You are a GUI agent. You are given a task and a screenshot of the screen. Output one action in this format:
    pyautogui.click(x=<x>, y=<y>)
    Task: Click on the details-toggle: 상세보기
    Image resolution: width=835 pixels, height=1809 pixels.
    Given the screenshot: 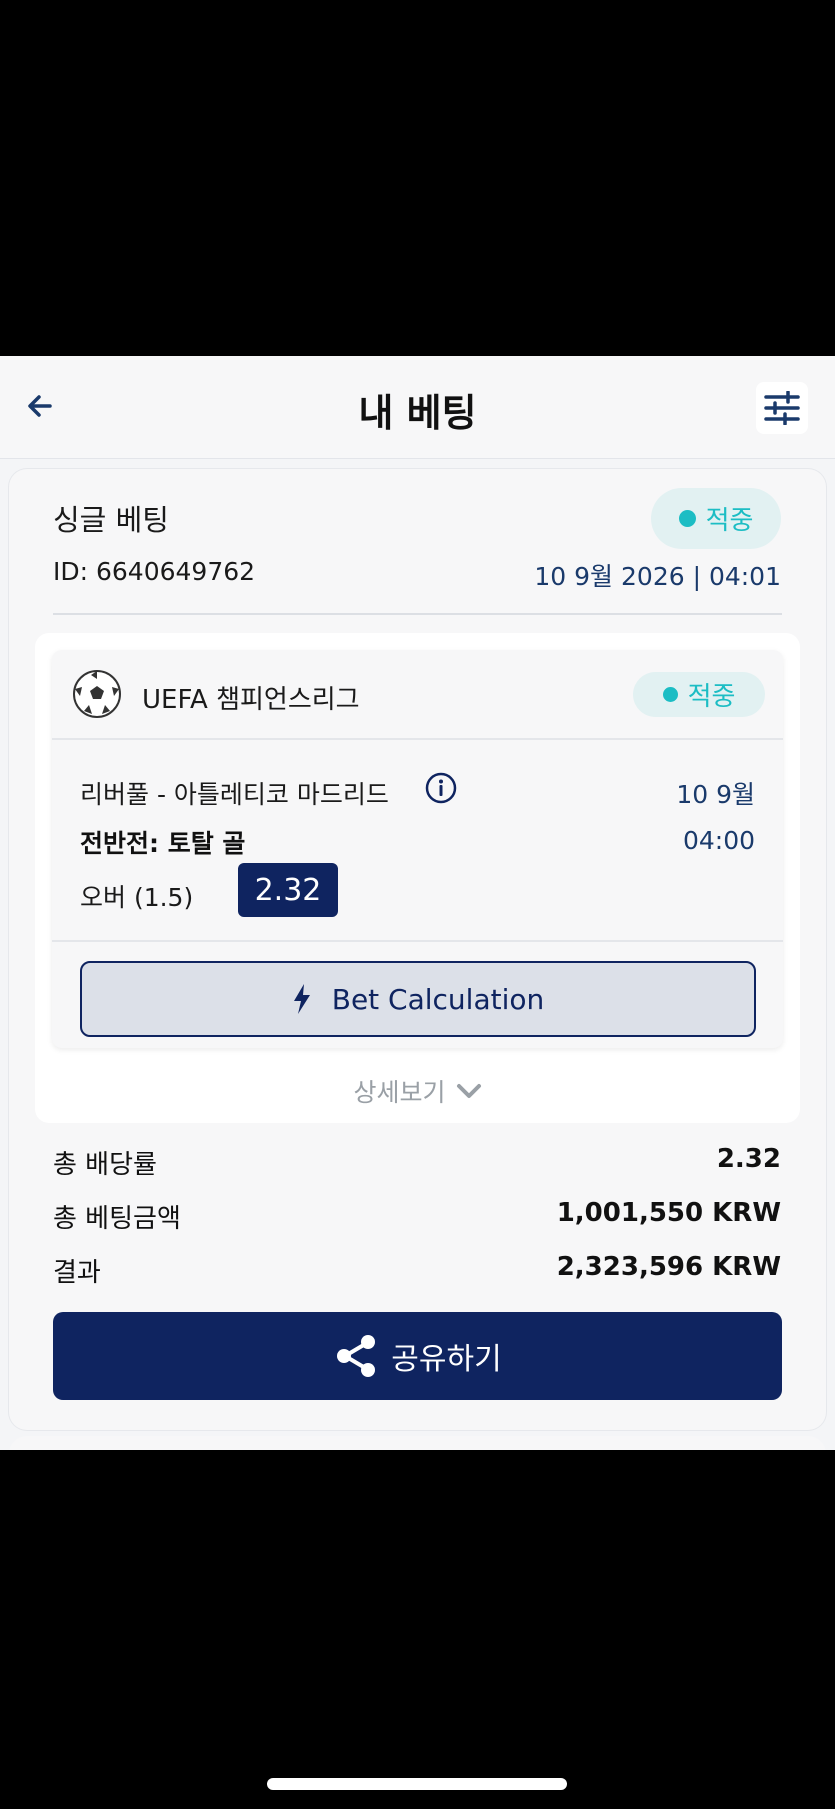 What is the action you would take?
    pyautogui.click(x=417, y=1091)
    